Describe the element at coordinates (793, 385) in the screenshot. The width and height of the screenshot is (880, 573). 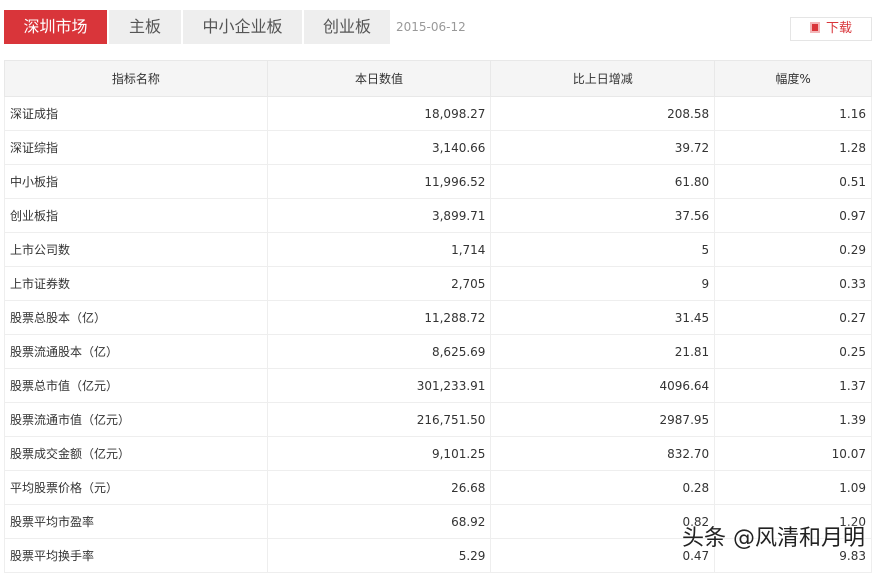
I see `change-percent: 1.37` at that location.